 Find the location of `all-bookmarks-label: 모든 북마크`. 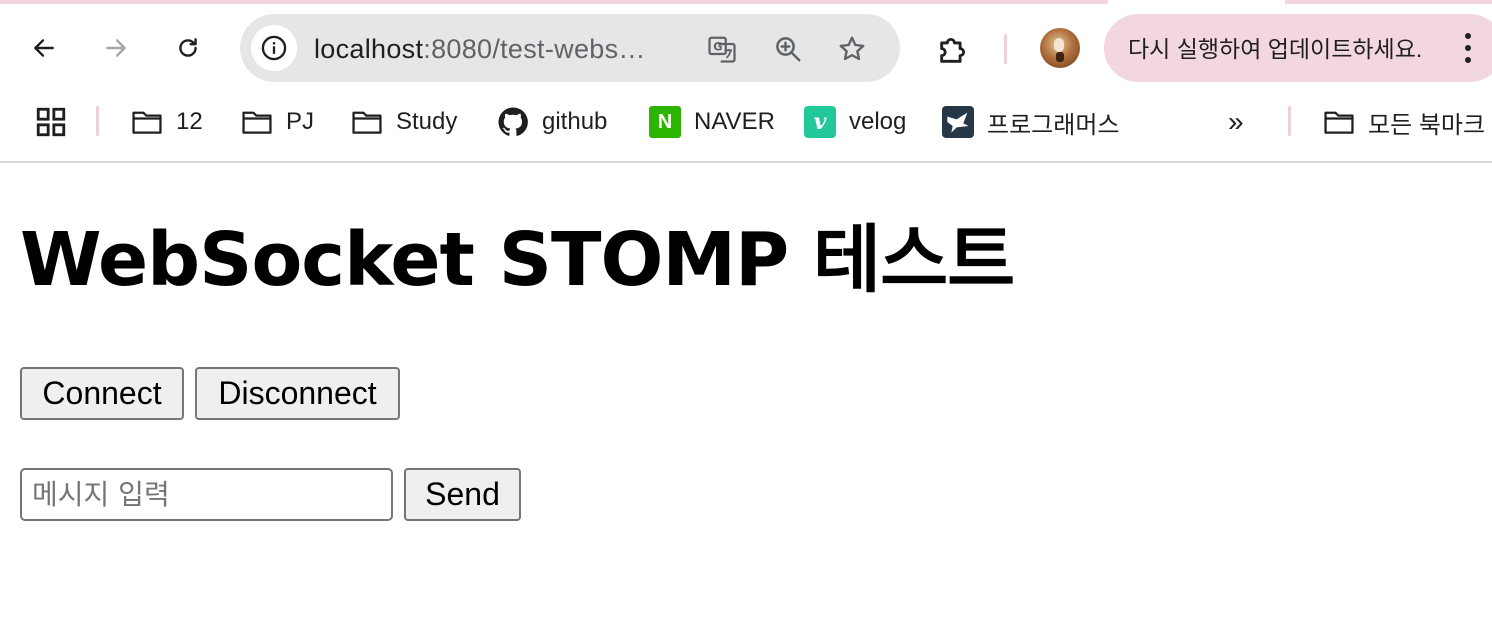

all-bookmarks-label: 모든 북마크 is located at coordinates (1427, 125).